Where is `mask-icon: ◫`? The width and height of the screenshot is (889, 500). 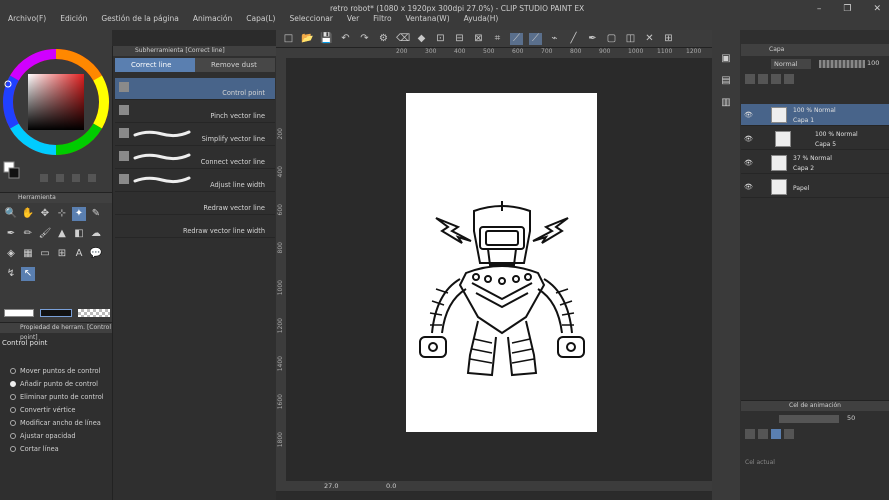 mask-icon: ◫ is located at coordinates (630, 39).